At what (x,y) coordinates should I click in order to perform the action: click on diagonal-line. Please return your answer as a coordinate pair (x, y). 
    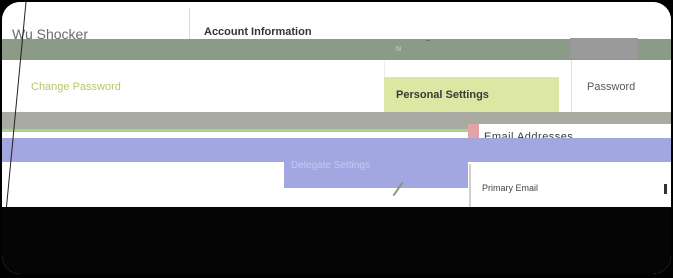
    Looking at the image, I should click on (16, 107).